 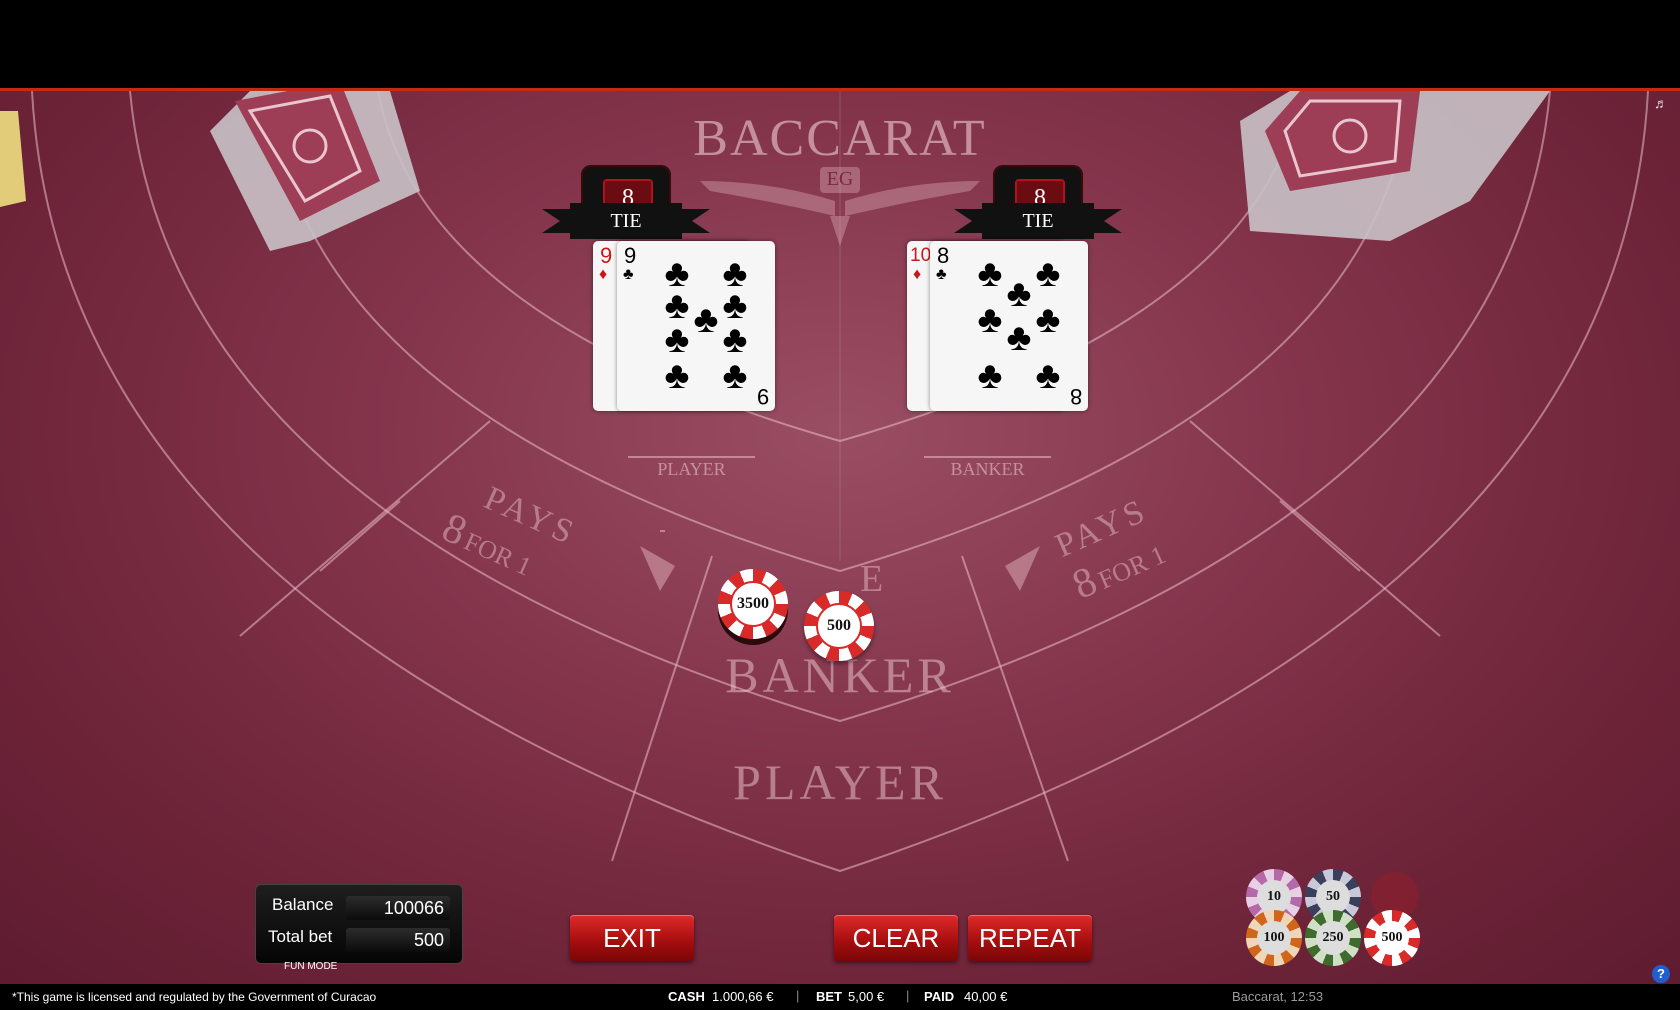 I want to click on bet-chip-value: 3500, so click(x=753, y=603).